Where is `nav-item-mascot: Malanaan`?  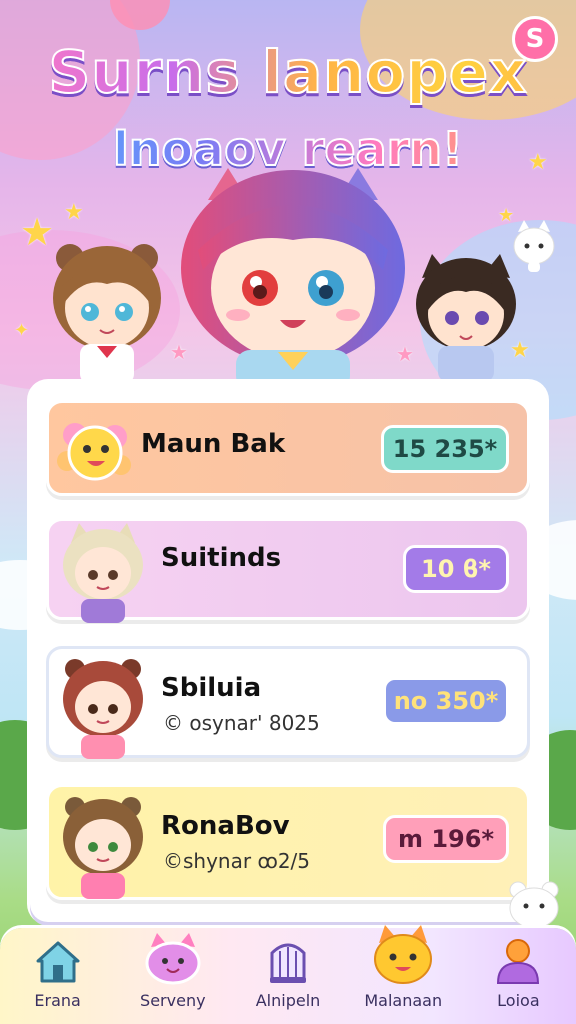
nav-item-mascot: Malanaan is located at coordinates (403, 974).